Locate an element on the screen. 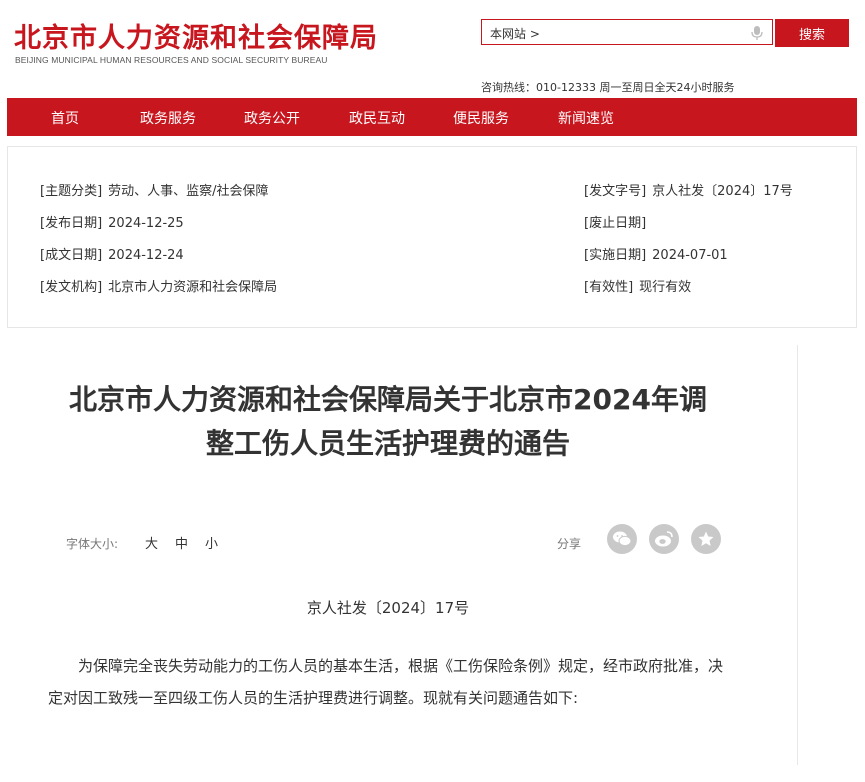 The width and height of the screenshot is (865, 782). meta-validity-value: 现行有效 is located at coordinates (665, 287).